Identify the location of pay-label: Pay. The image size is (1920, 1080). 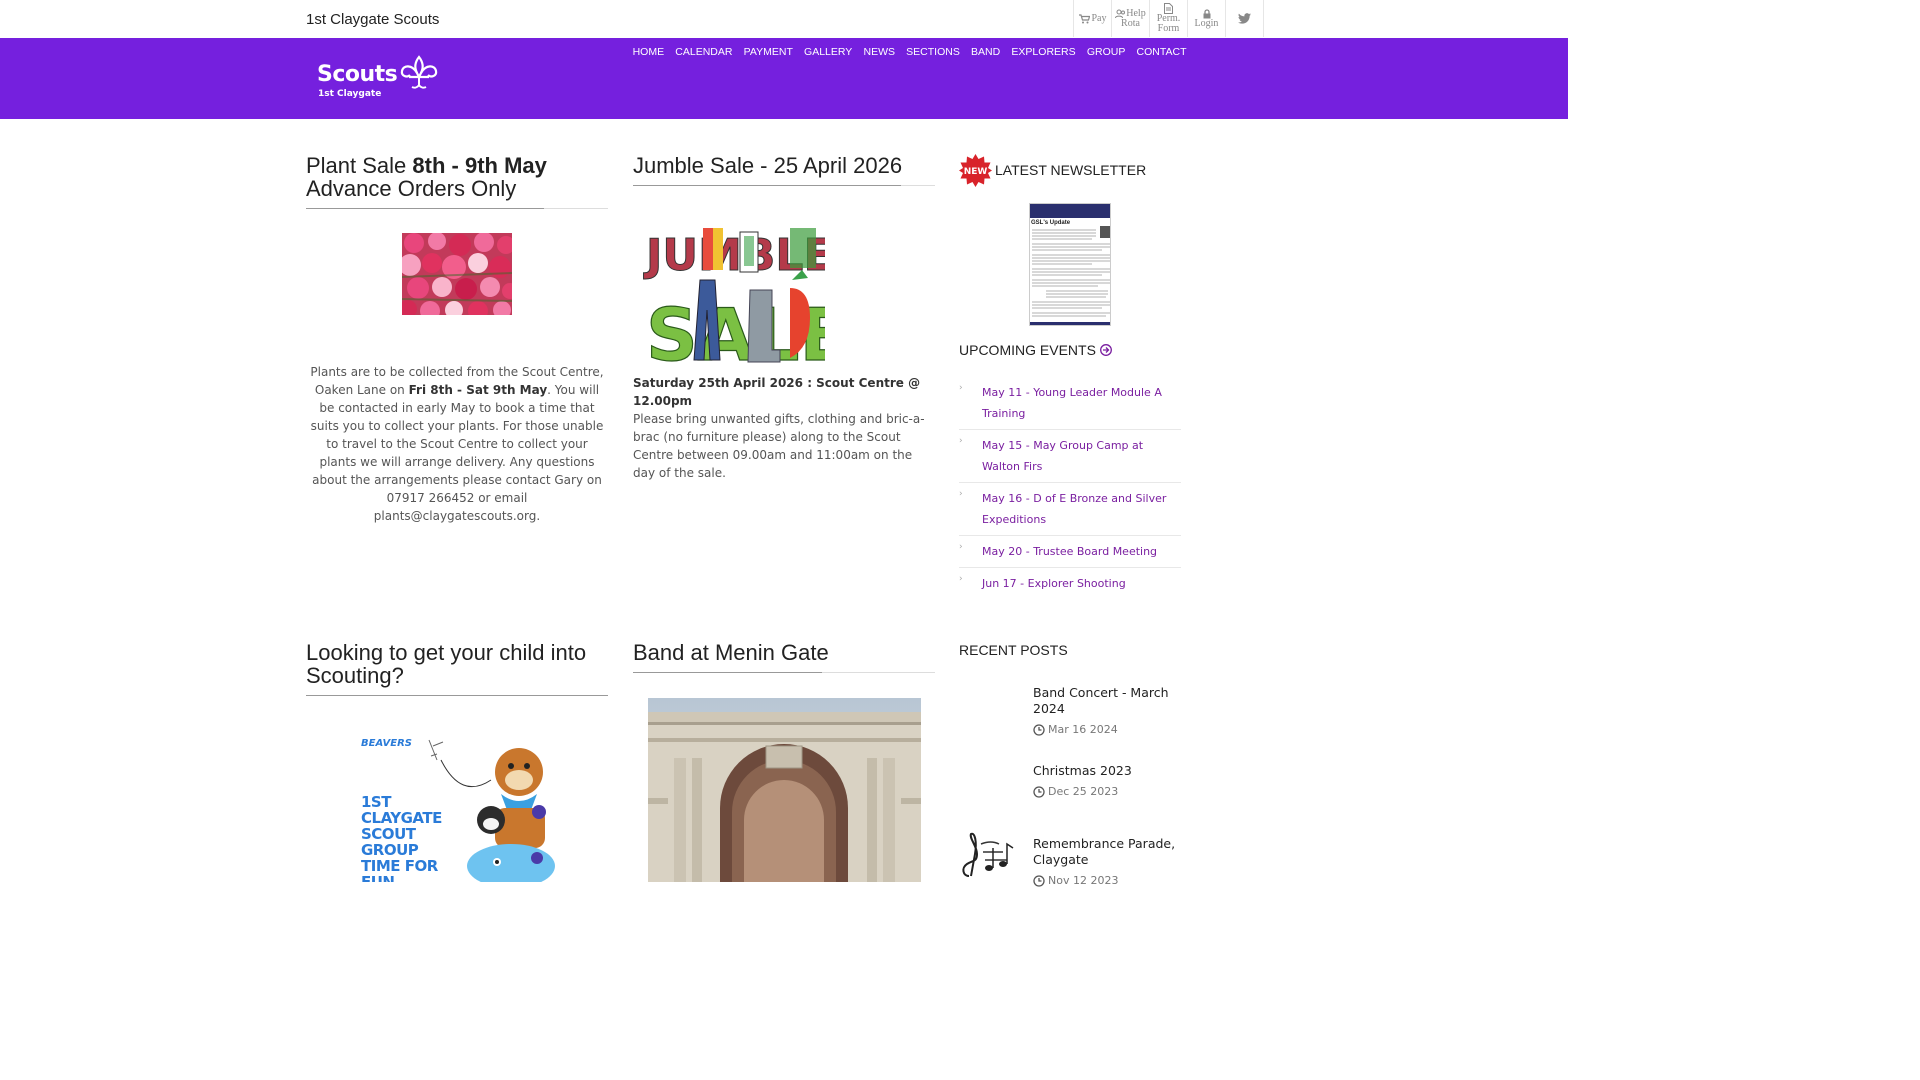
(1099, 18).